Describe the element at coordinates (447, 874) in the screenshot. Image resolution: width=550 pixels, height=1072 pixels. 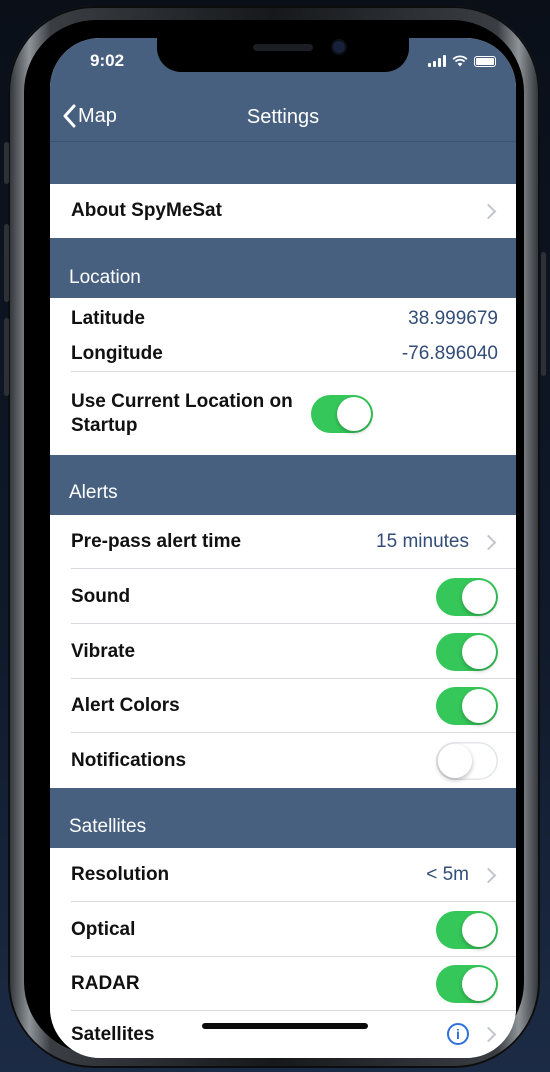
I see `resolution-value: < 5m` at that location.